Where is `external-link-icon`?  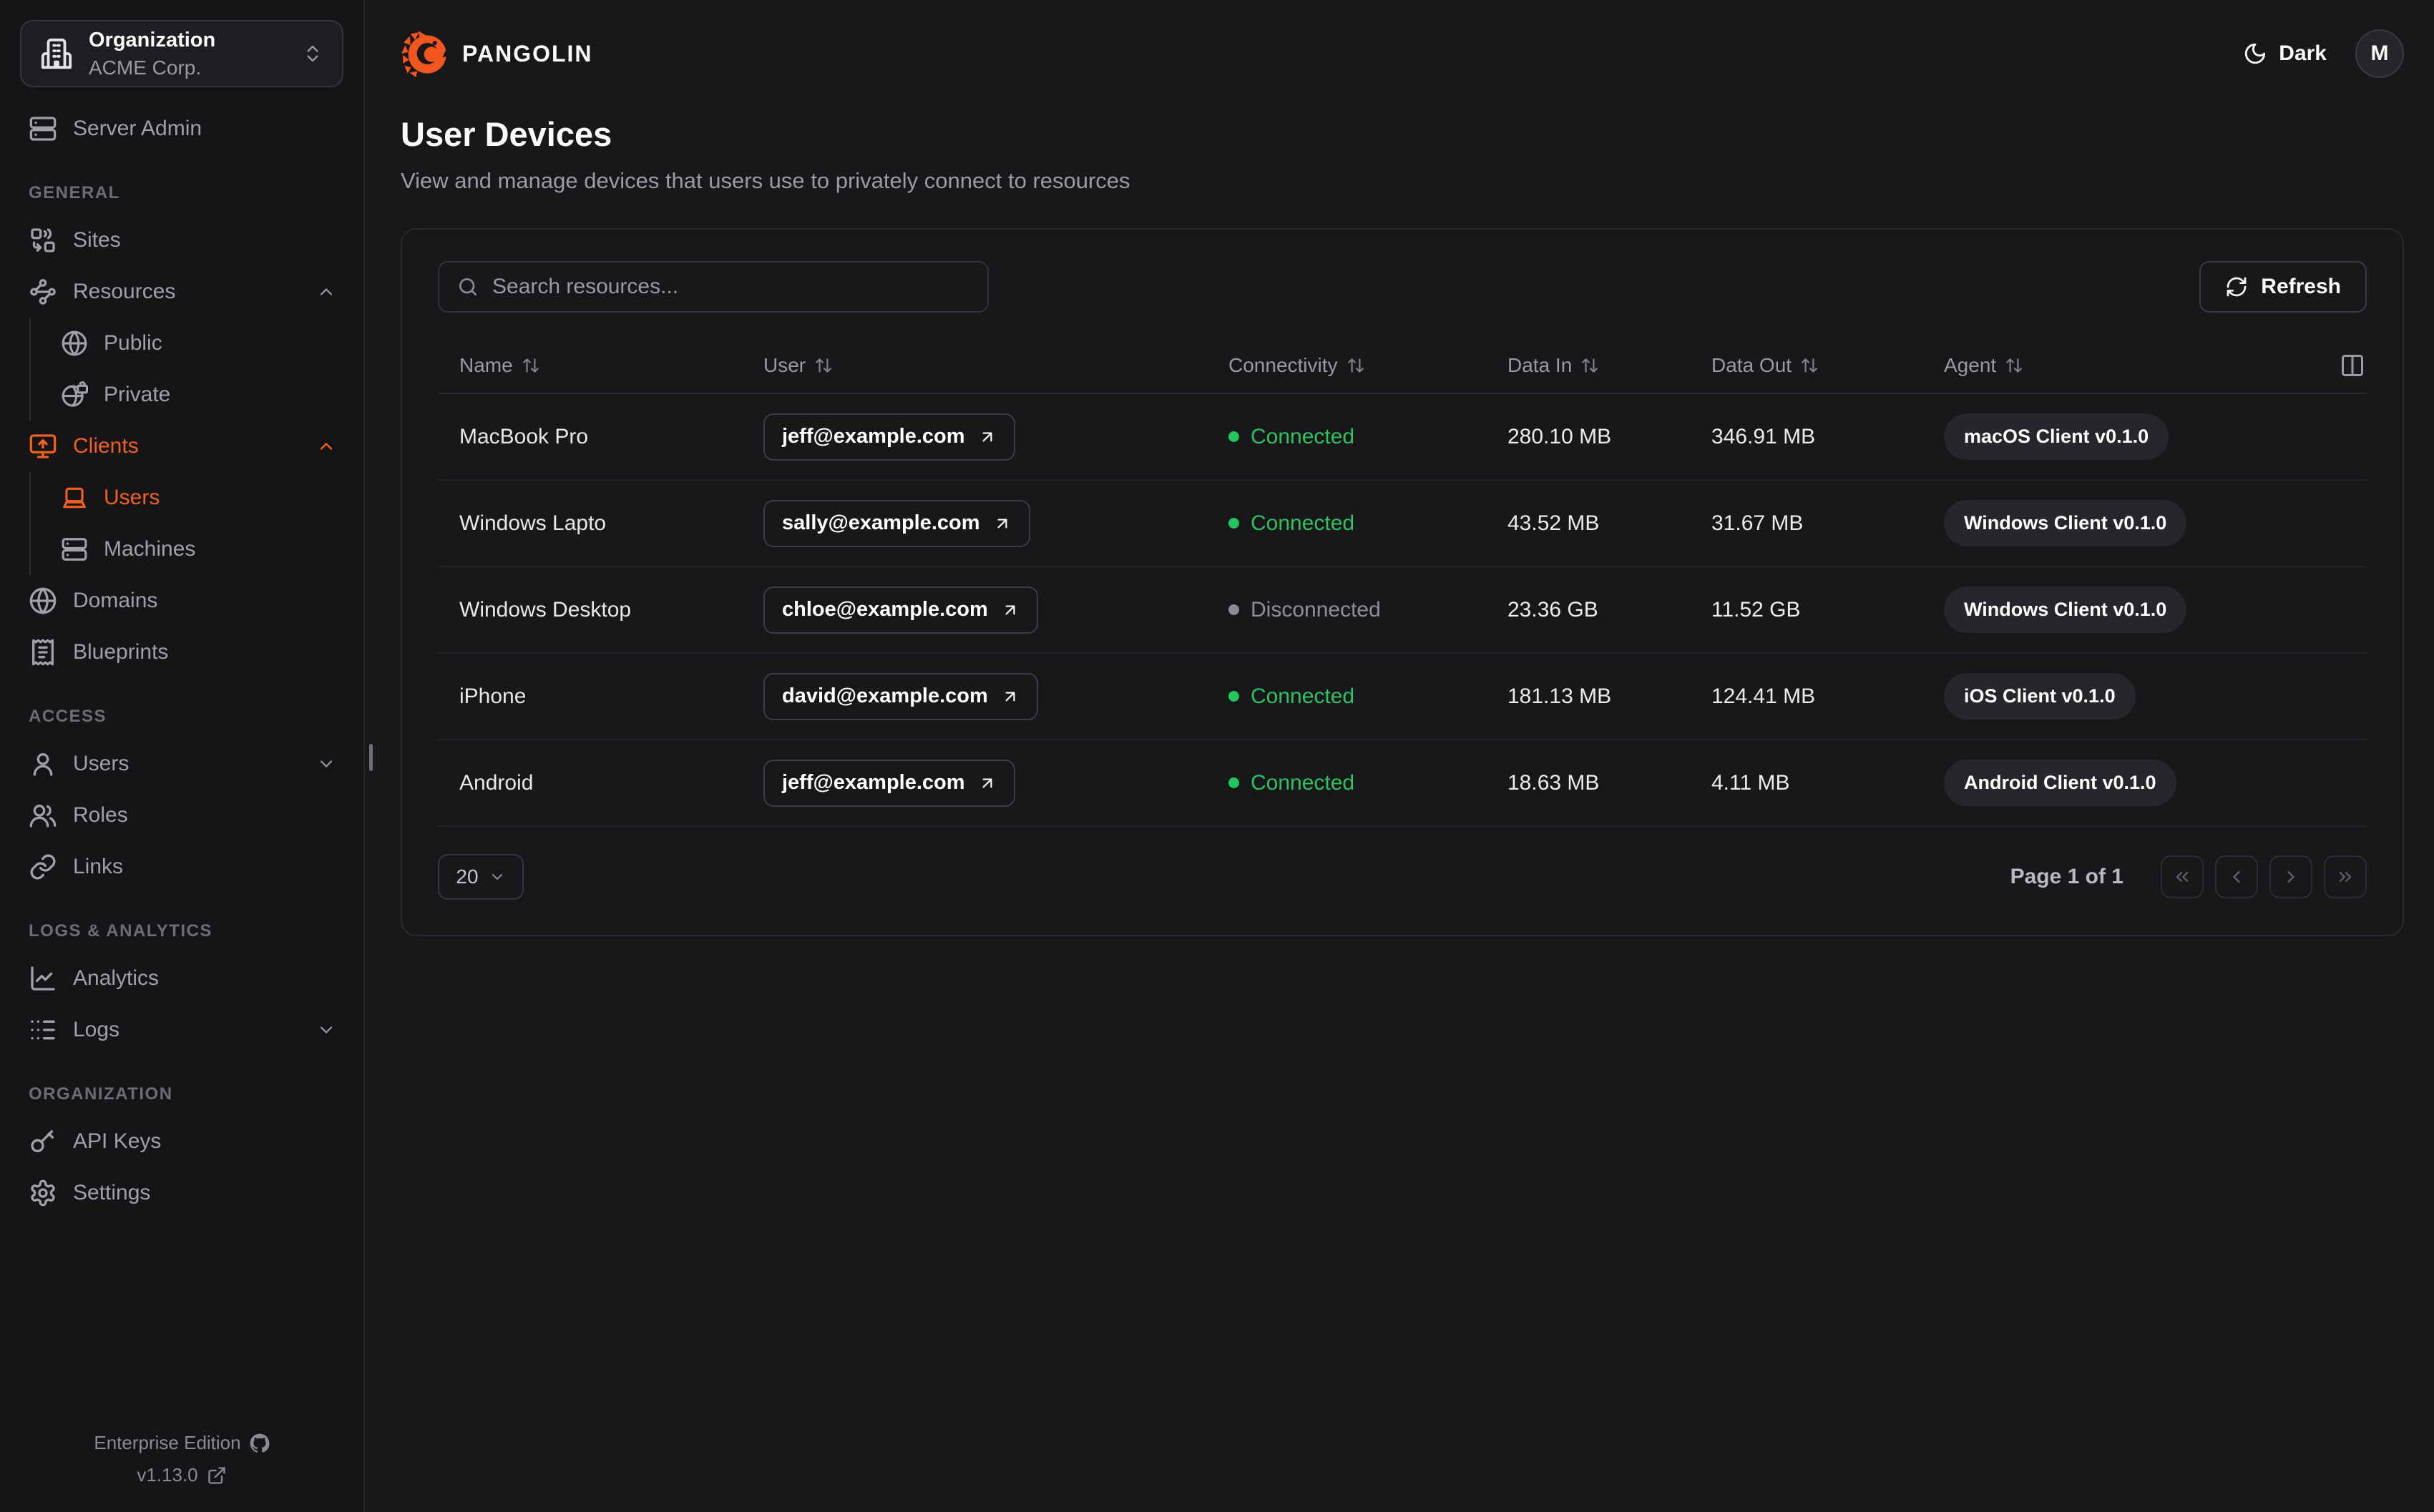 external-link-icon is located at coordinates (216, 1475).